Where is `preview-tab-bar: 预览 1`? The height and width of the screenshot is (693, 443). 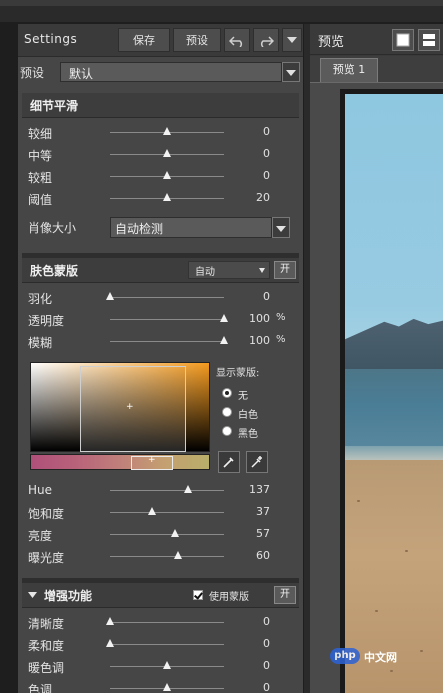 preview-tab-bar: 预览 1 is located at coordinates (376, 69).